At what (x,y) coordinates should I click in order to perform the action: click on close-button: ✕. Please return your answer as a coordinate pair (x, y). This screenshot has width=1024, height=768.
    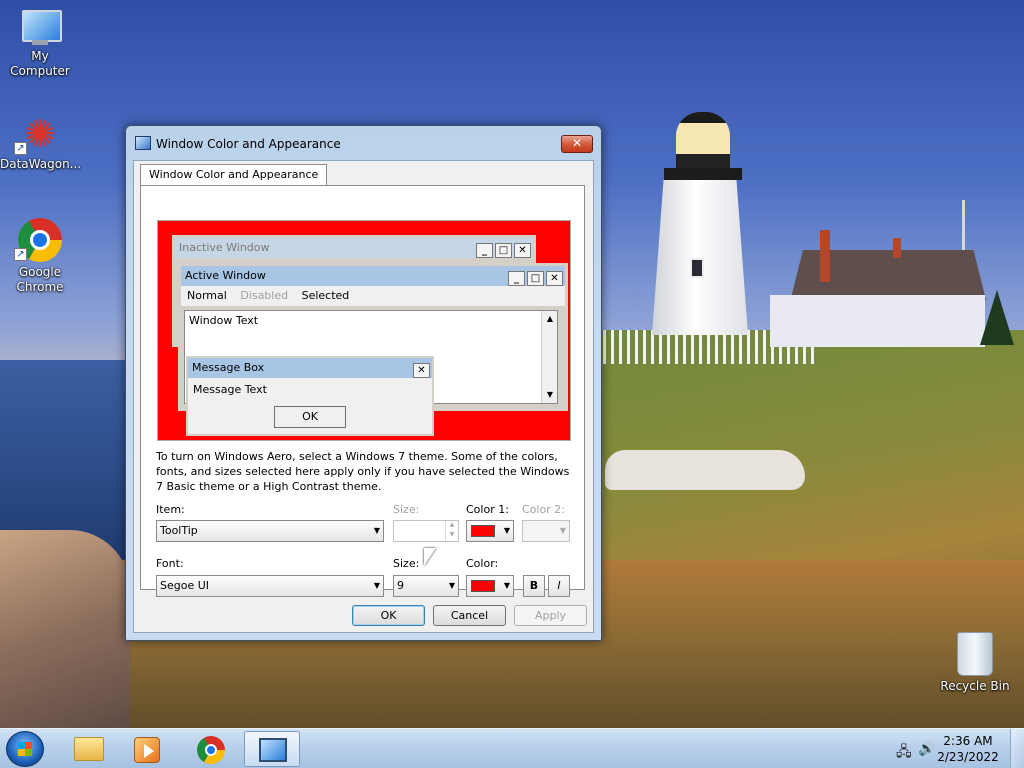
    Looking at the image, I should click on (577, 144).